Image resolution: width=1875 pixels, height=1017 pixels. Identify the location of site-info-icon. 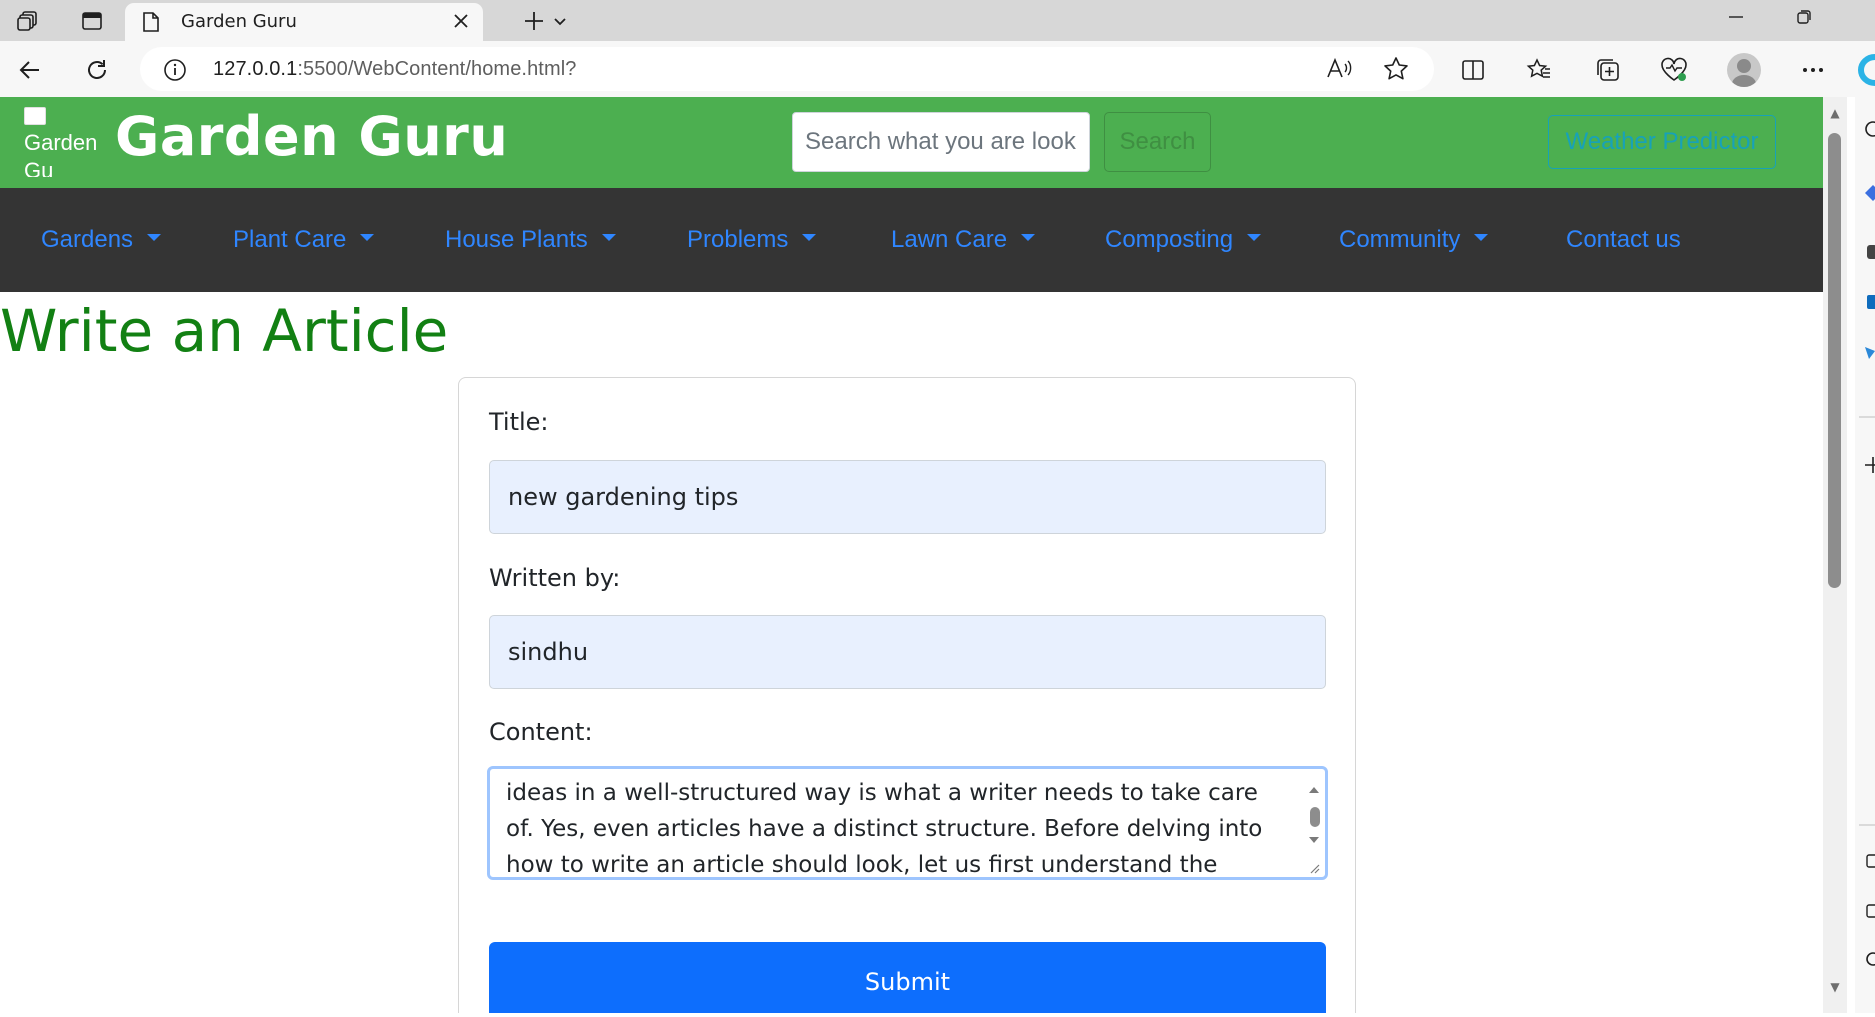
(175, 72).